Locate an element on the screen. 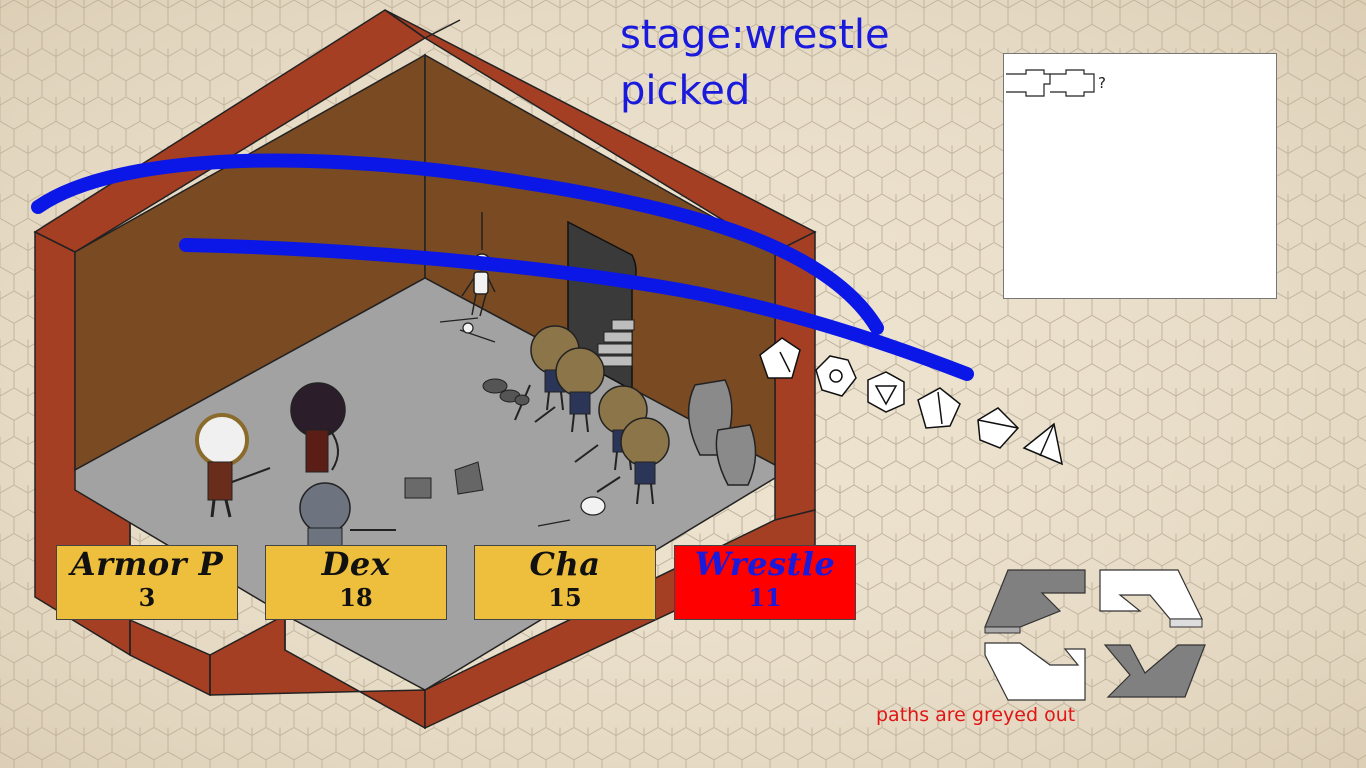 The image size is (1366, 768). stat-value: 3 is located at coordinates (147, 597).